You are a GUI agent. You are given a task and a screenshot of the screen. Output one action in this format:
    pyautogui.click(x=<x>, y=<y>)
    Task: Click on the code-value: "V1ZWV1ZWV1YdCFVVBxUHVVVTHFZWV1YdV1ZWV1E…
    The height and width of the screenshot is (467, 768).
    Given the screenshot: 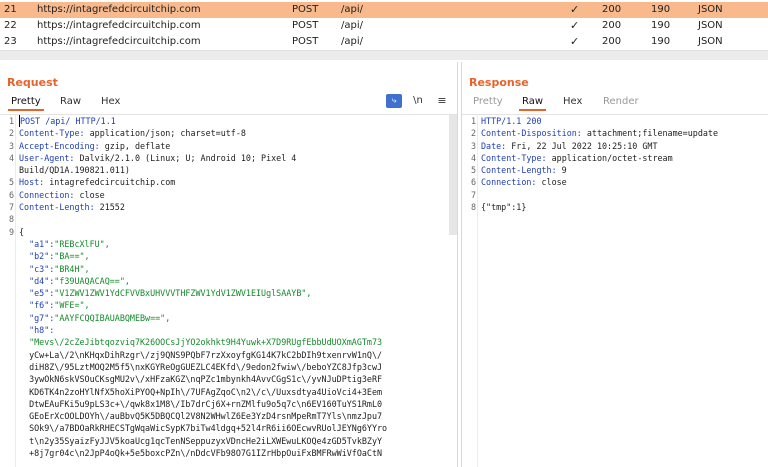 What is the action you would take?
    pyautogui.click(x=183, y=293)
    